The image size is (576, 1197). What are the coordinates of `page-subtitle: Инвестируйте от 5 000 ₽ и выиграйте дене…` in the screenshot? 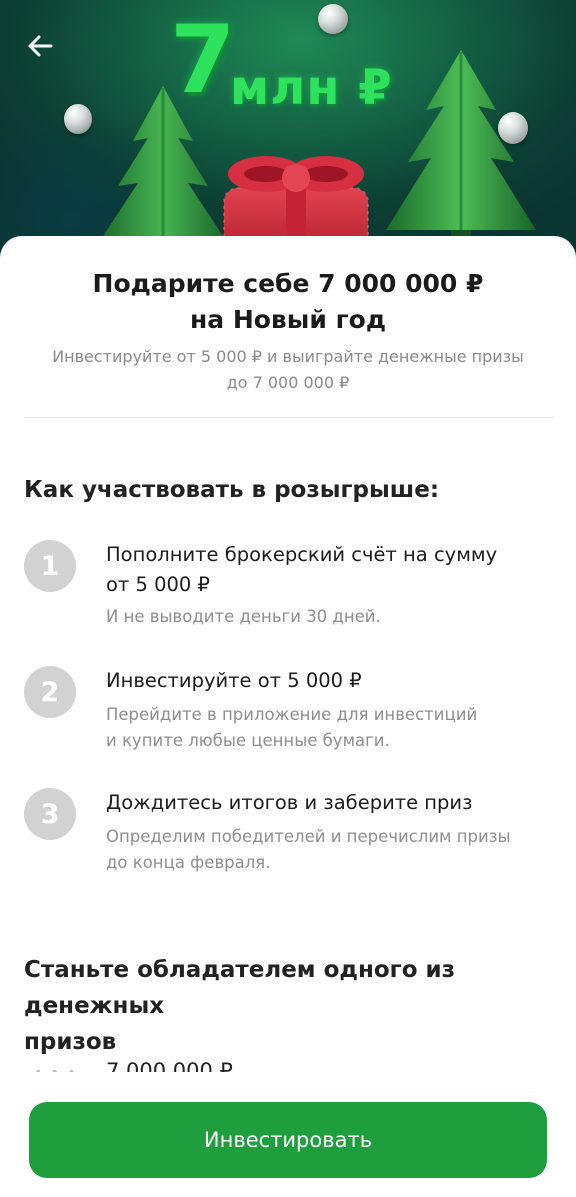 It's located at (288, 370).